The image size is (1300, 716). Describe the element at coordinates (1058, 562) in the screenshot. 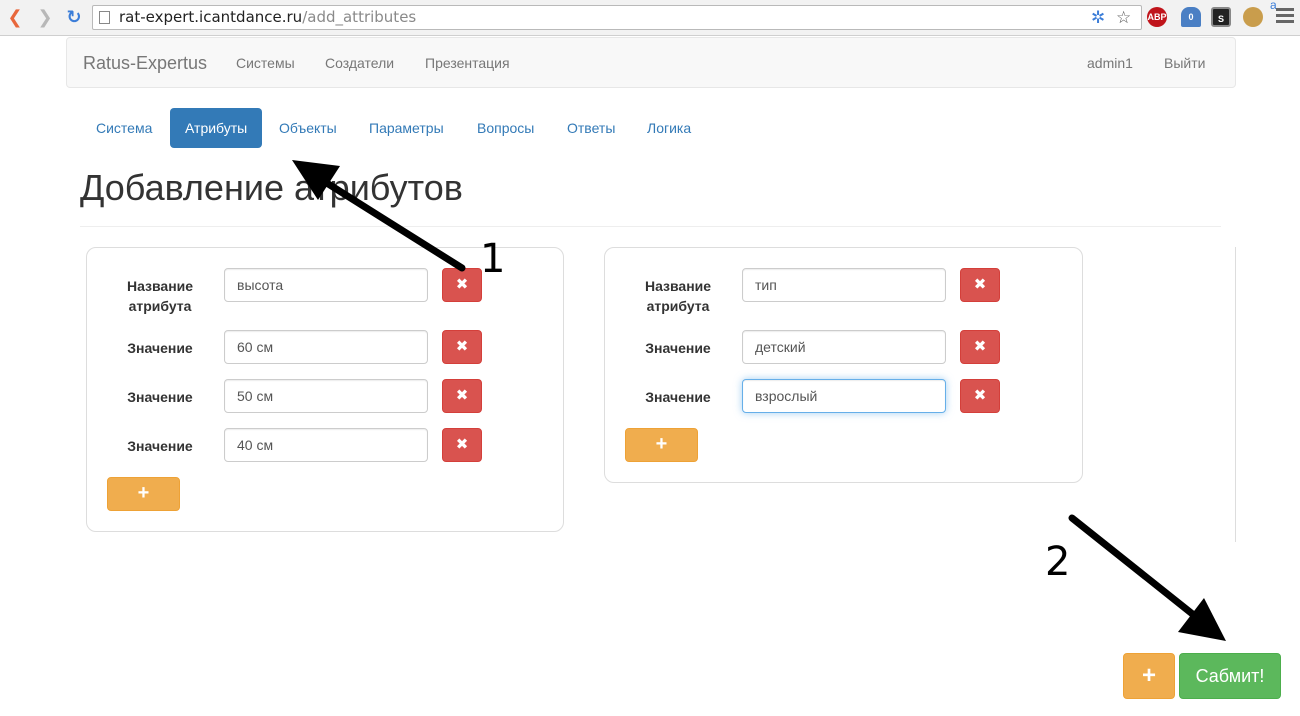

I see `annotation-2: 2` at that location.